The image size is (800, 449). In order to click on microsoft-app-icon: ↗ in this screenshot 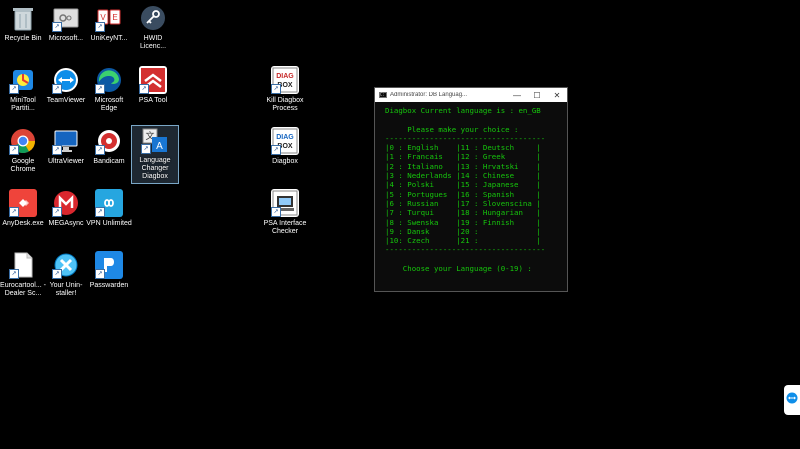, I will do `click(66, 18)`.